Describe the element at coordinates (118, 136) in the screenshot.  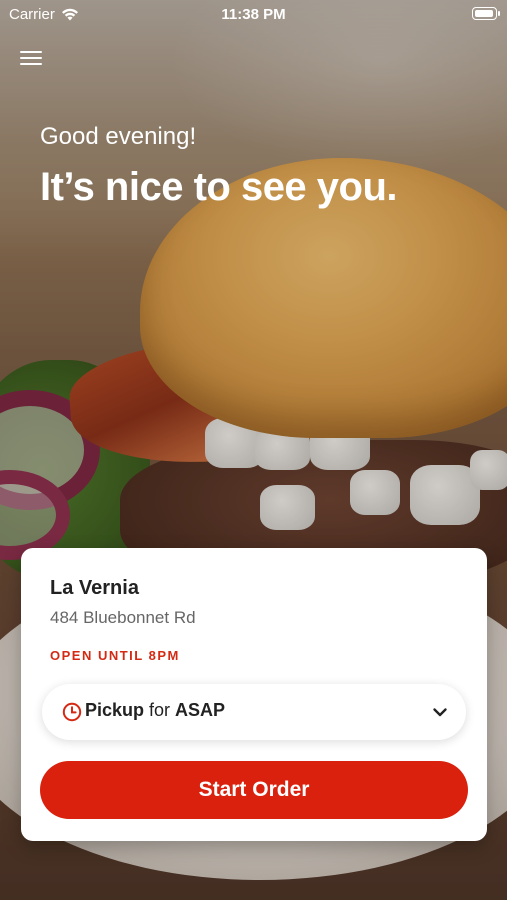
I see `greeting-text: Good evening!` at that location.